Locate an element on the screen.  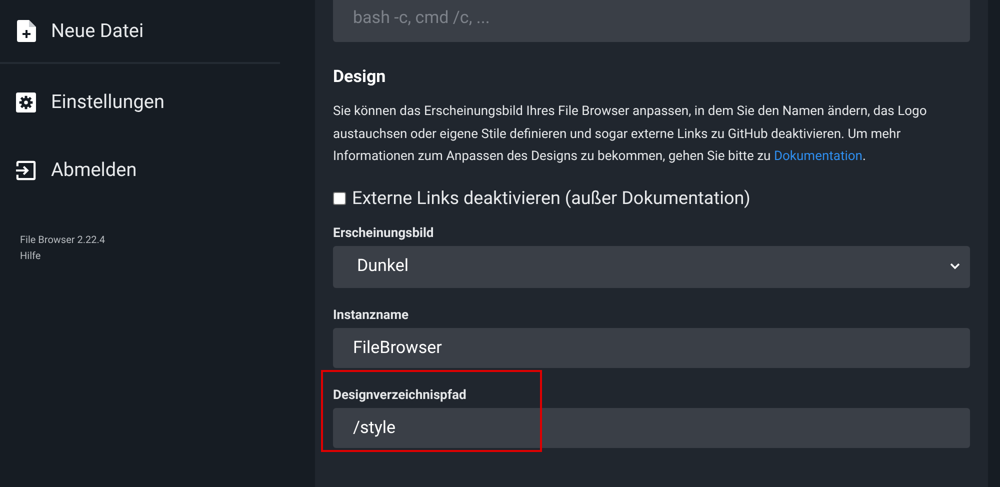
sidebar-item: Einstellungen is located at coordinates (140, 102).